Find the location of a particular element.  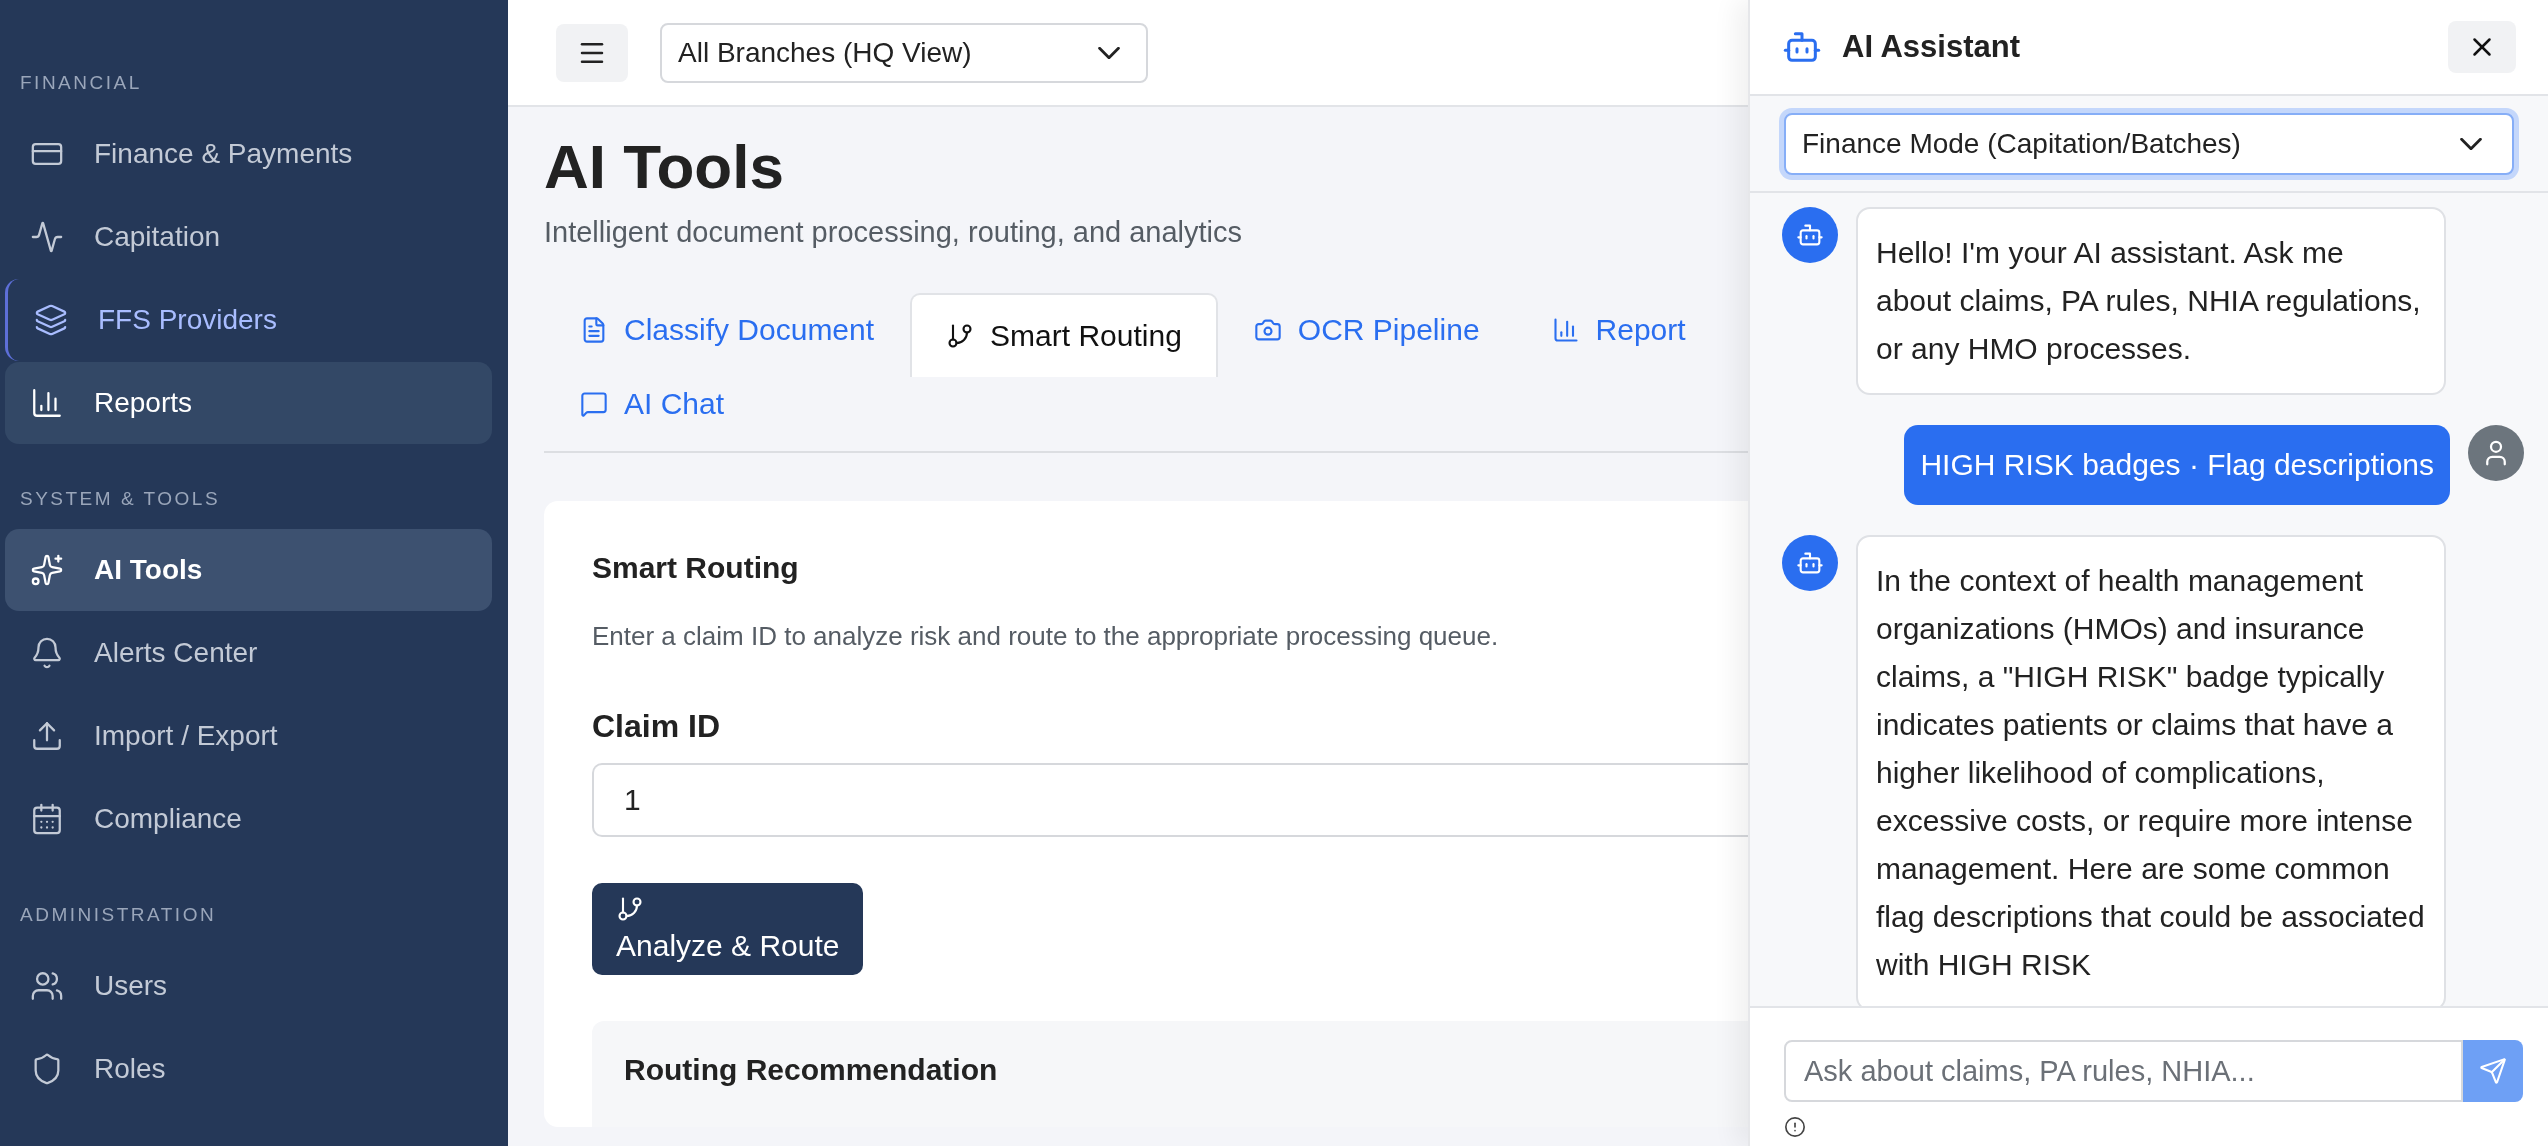

calendar-icon is located at coordinates (47, 819).